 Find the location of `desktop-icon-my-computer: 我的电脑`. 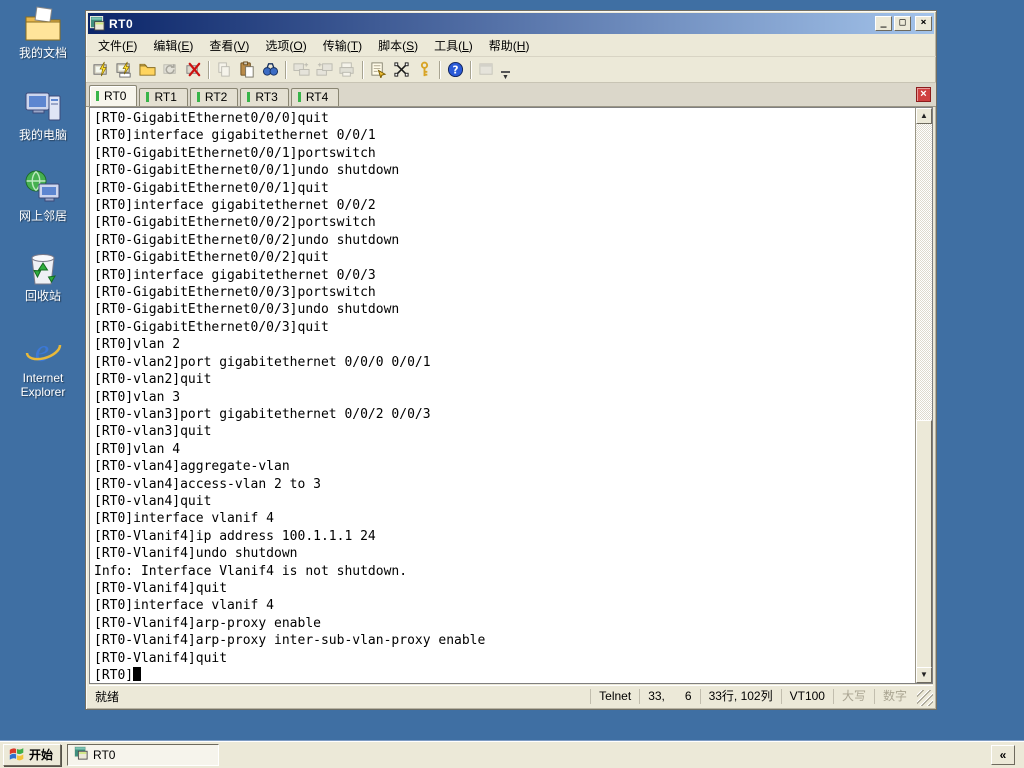

desktop-icon-my-computer: 我的电脑 is located at coordinates (43, 114).